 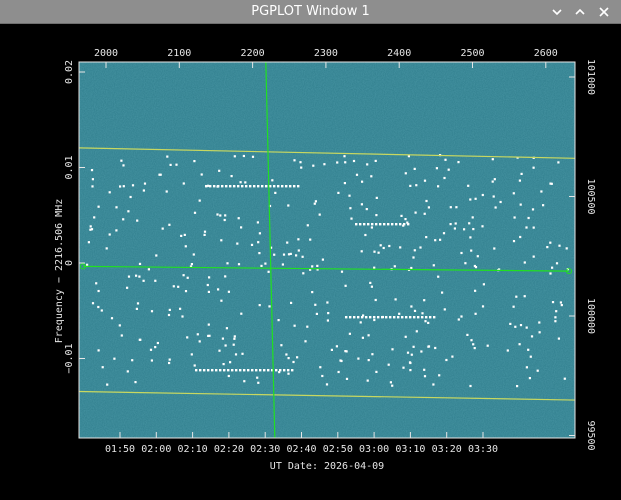 What do you see at coordinates (106, 53) in the screenshot?
I see `top-x-tick-label: 2000` at bounding box center [106, 53].